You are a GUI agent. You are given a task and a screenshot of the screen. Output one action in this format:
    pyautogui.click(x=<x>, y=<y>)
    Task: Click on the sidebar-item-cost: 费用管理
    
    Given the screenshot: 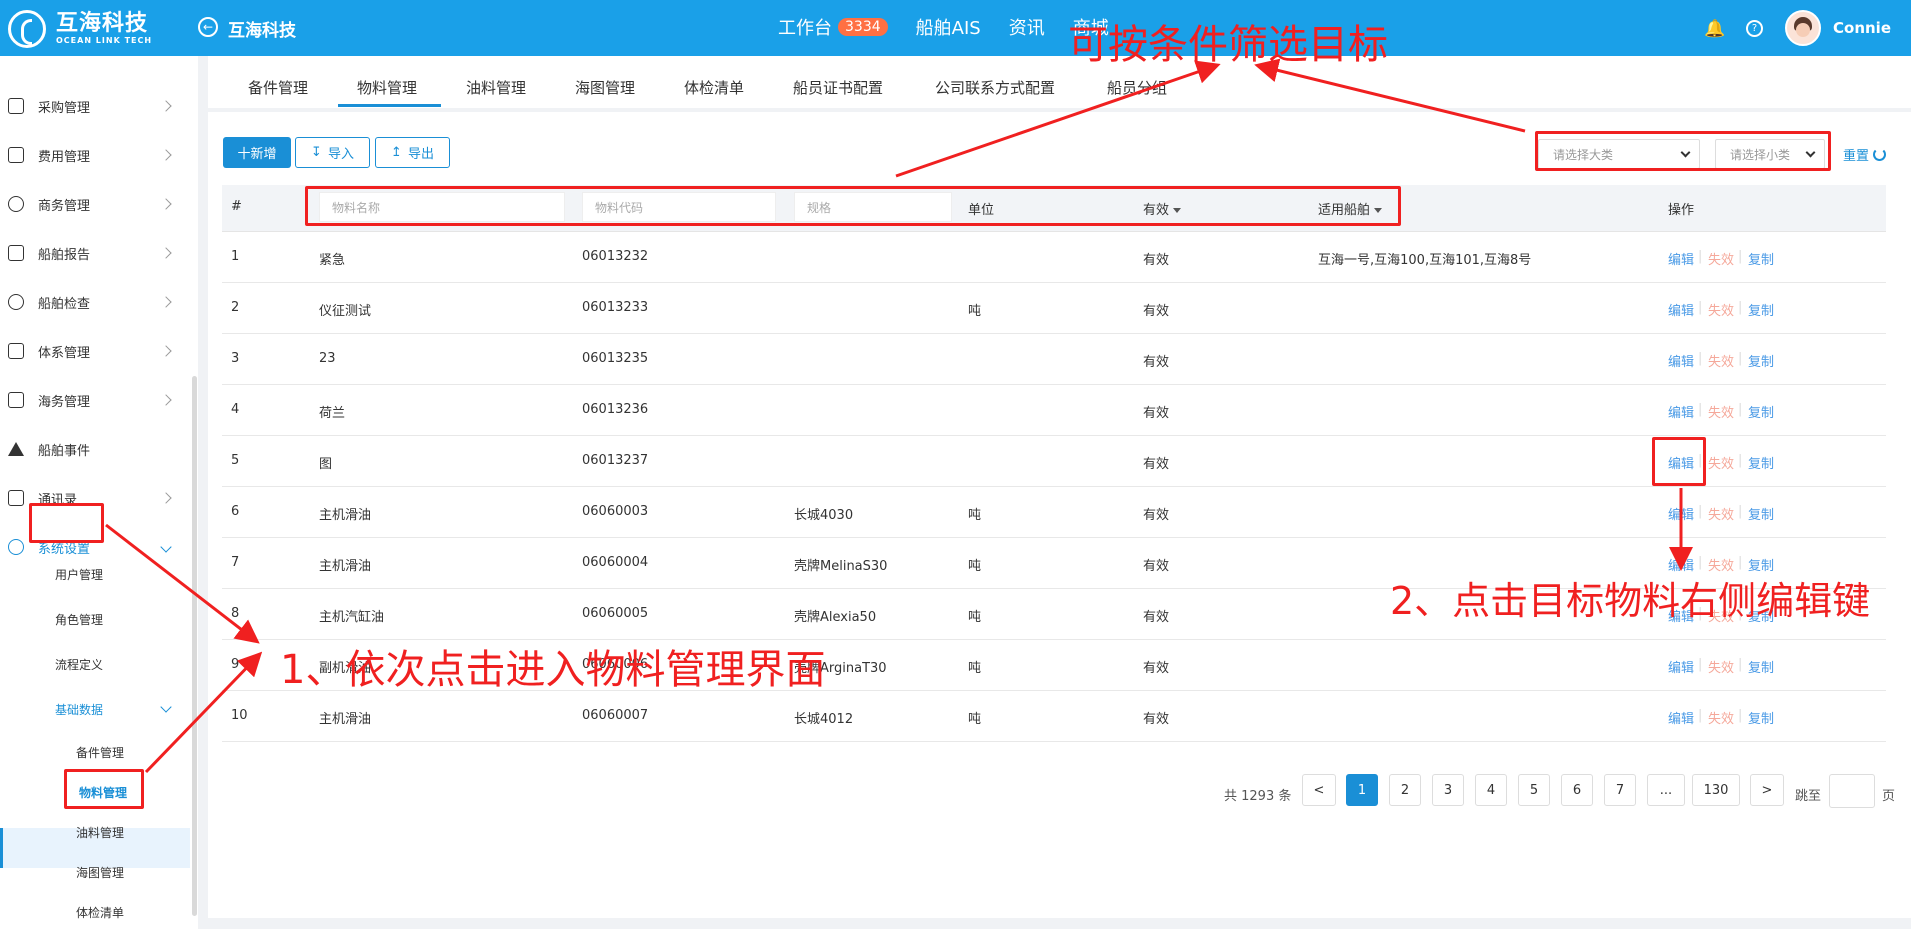 What is the action you would take?
    pyautogui.click(x=95, y=155)
    